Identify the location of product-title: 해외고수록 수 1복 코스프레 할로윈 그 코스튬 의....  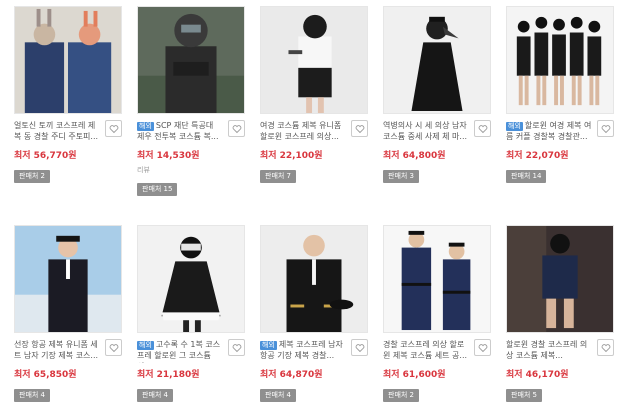
(180, 351).